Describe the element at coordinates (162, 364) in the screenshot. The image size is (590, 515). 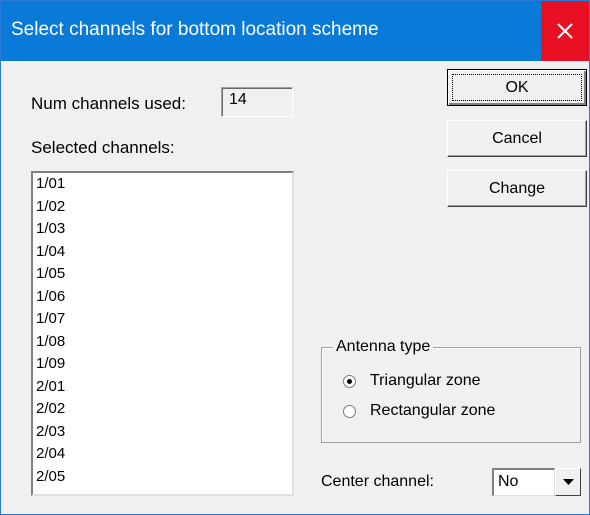
I see `list-item: 1/09` at that location.